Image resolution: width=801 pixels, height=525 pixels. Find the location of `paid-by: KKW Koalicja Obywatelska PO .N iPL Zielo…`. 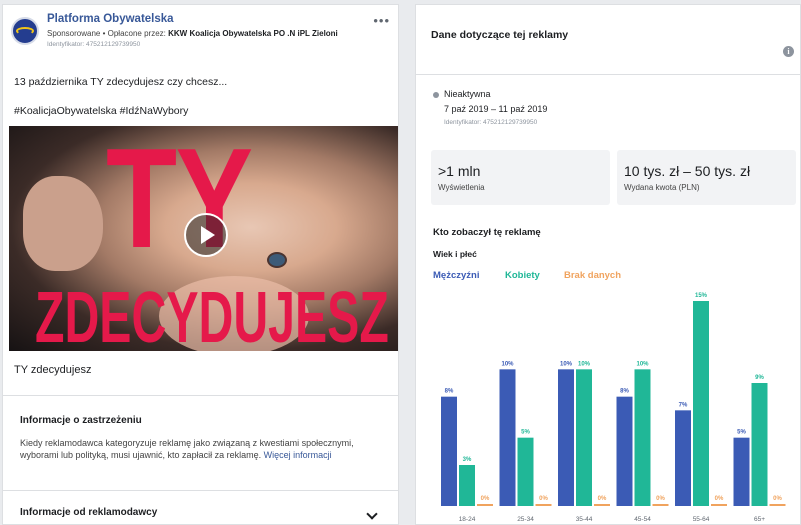

paid-by: KKW Koalicja Obywatelska PO .N iPL Zielo… is located at coordinates (253, 33).